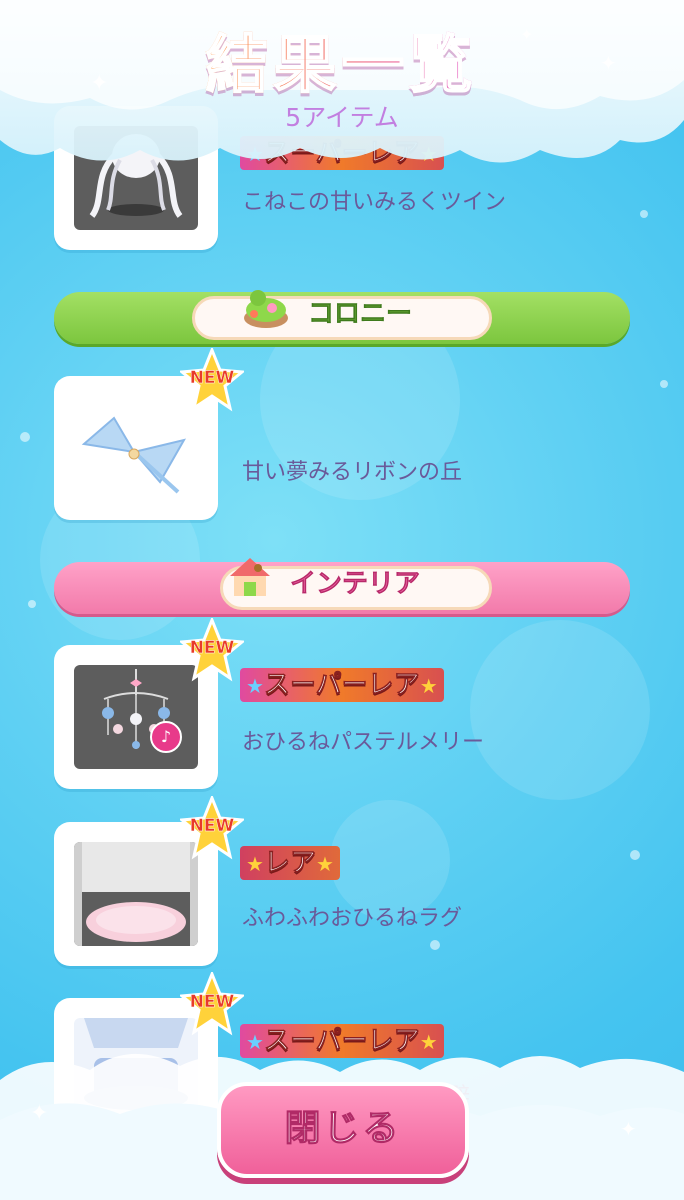 This screenshot has height=1200, width=684. Describe the element at coordinates (363, 742) in the screenshot. I see `item-name: おひるねパステルメリー` at that location.